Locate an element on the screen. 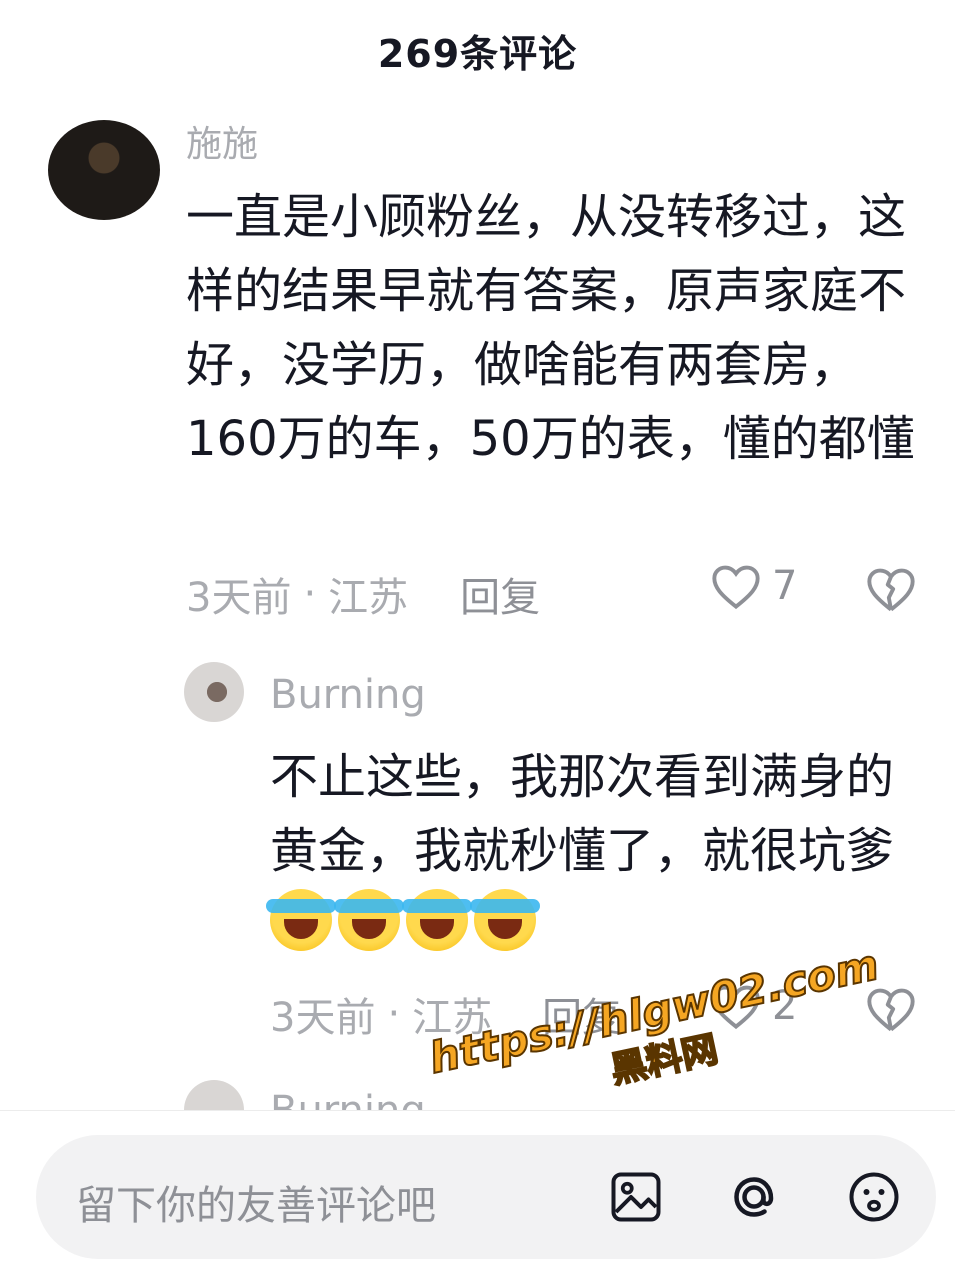  comment-input-placeholder: 留下你的友善评论吧 is located at coordinates (256, 1206).